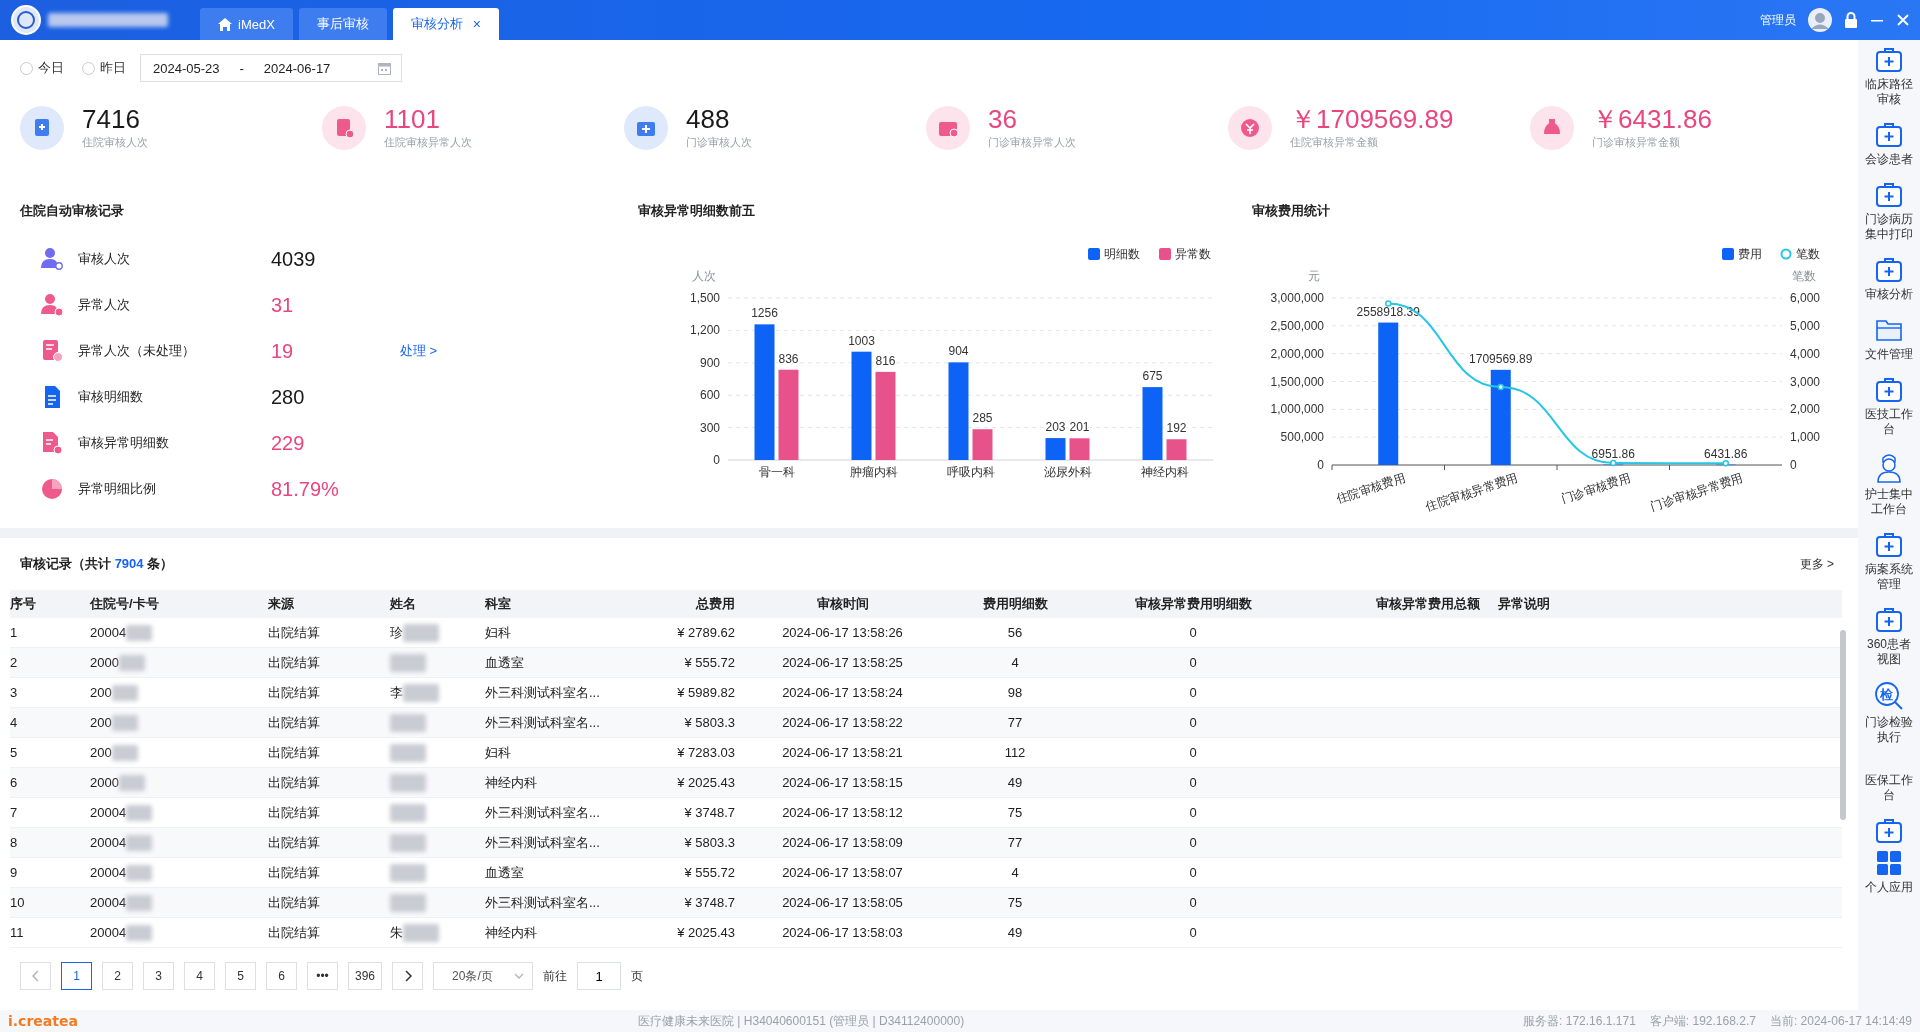  What do you see at coordinates (1636, 142) in the screenshot?
I see `stat-label: 门诊审核异常金额` at bounding box center [1636, 142].